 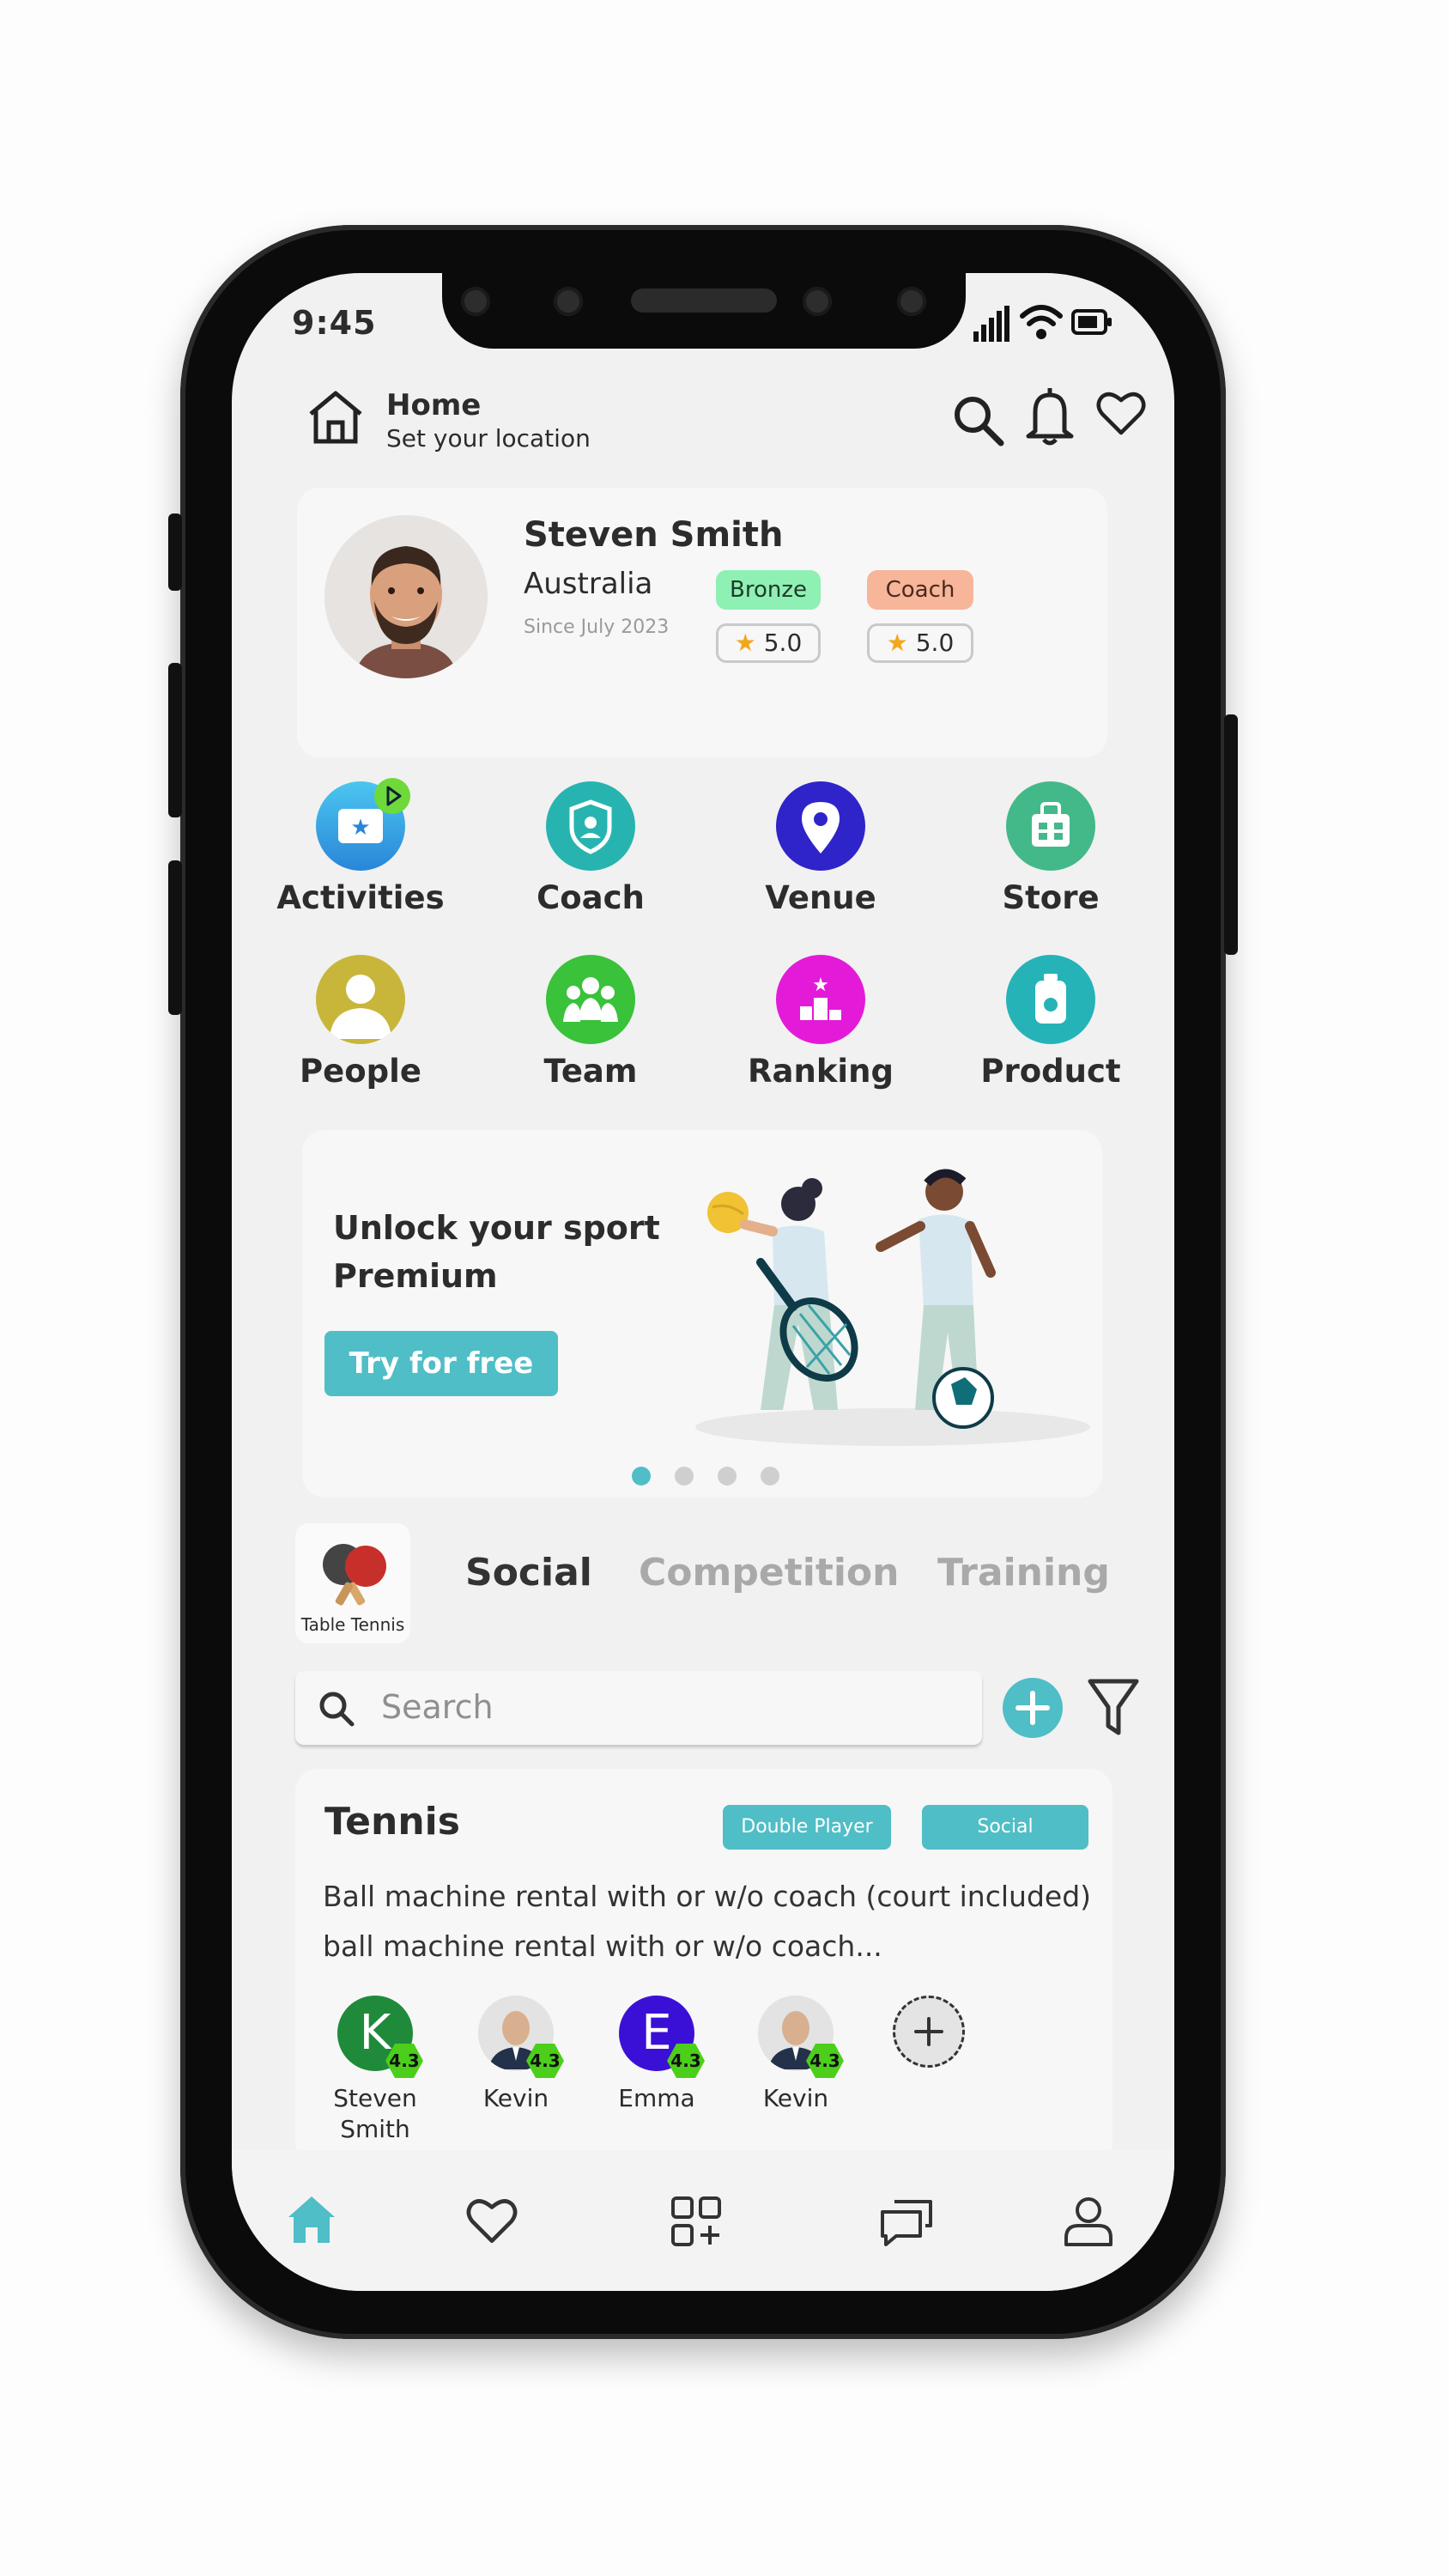 I want to click on profile-icon, so click(x=1088, y=2221).